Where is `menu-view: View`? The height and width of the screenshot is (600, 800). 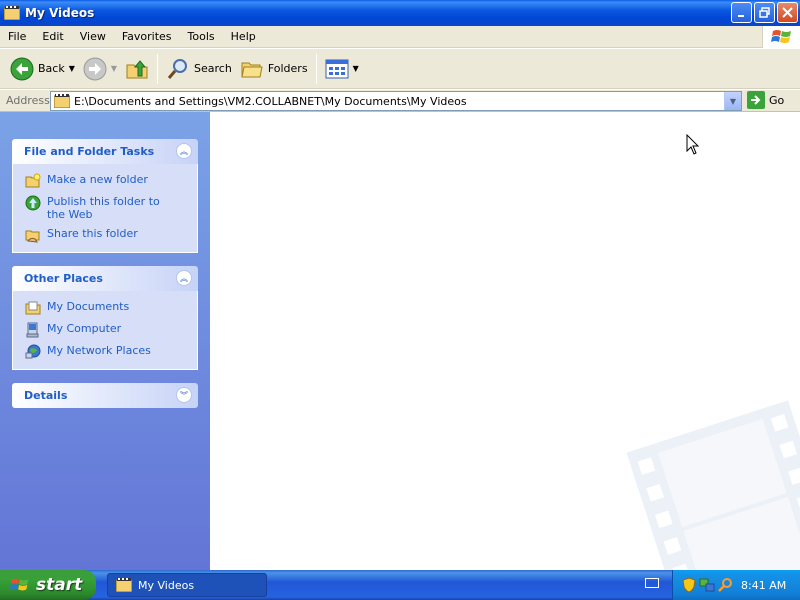 menu-view: View is located at coordinates (93, 36).